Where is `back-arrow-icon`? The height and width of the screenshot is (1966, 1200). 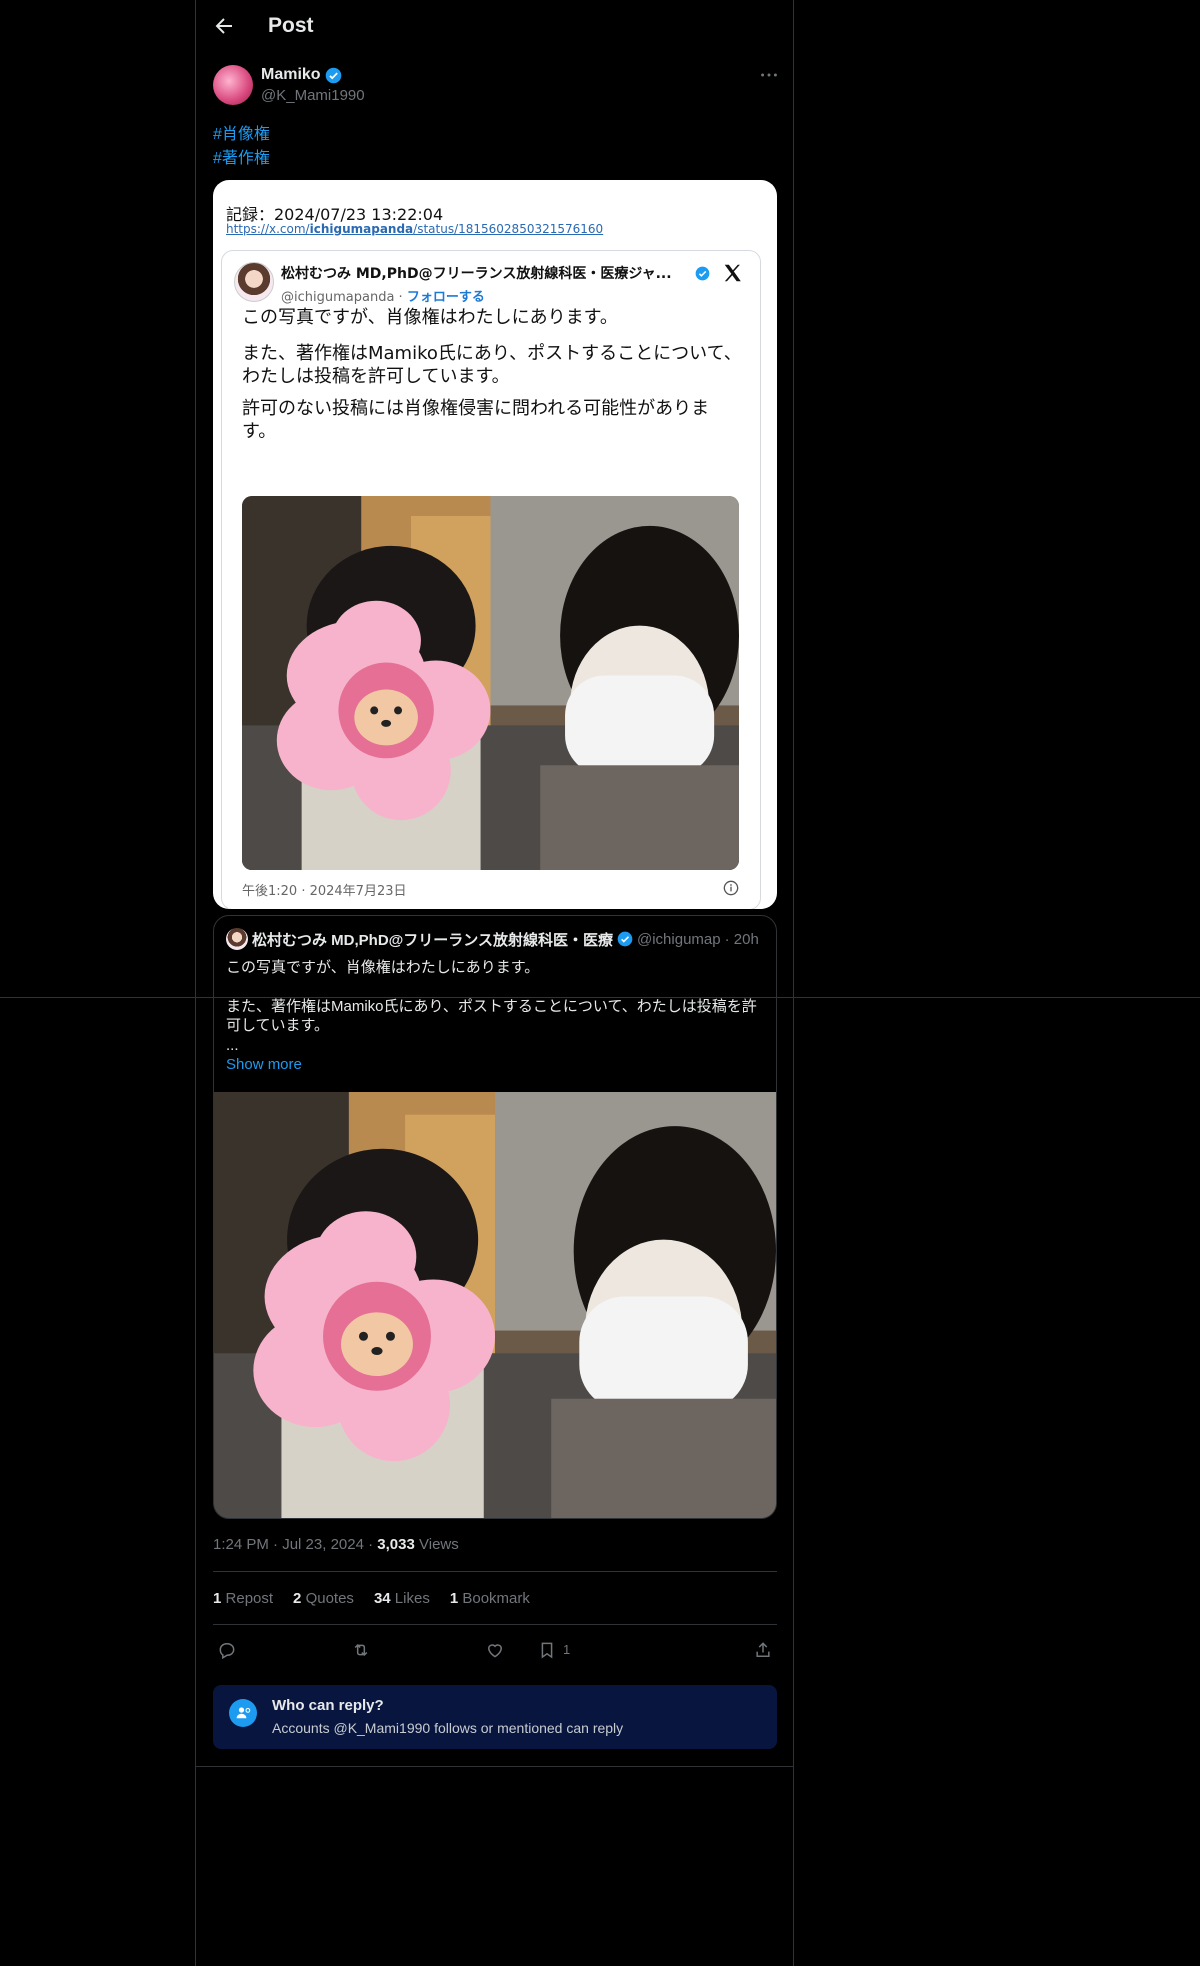 back-arrow-icon is located at coordinates (224, 26).